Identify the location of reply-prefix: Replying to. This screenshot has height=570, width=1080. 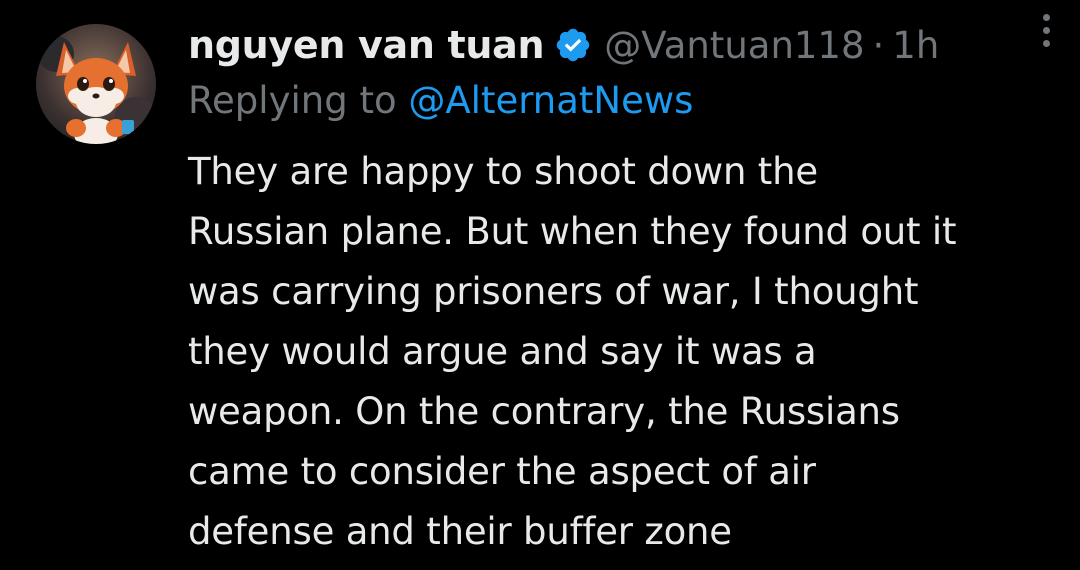
(292, 100).